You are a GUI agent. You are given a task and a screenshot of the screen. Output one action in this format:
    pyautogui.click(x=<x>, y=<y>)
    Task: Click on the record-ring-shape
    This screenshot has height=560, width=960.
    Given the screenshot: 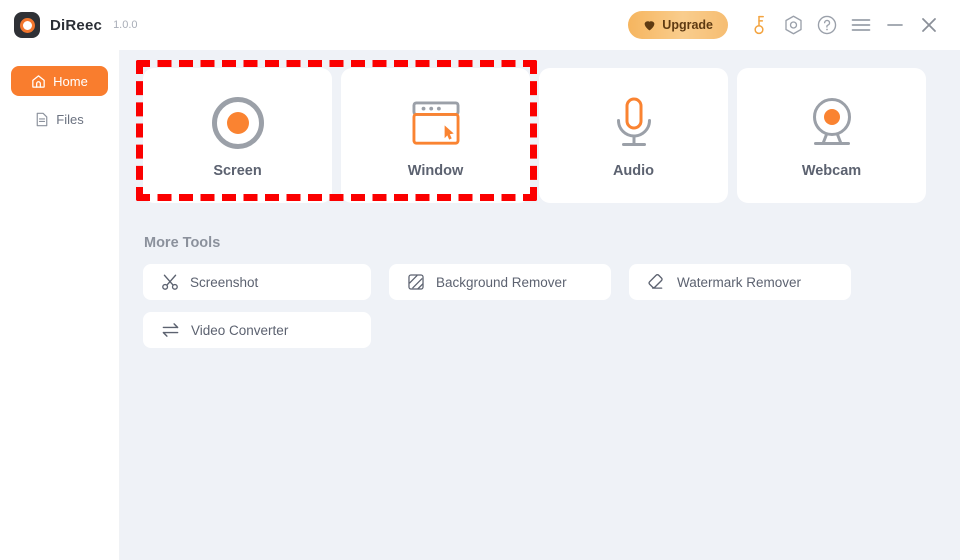 What is the action you would take?
    pyautogui.click(x=237, y=123)
    